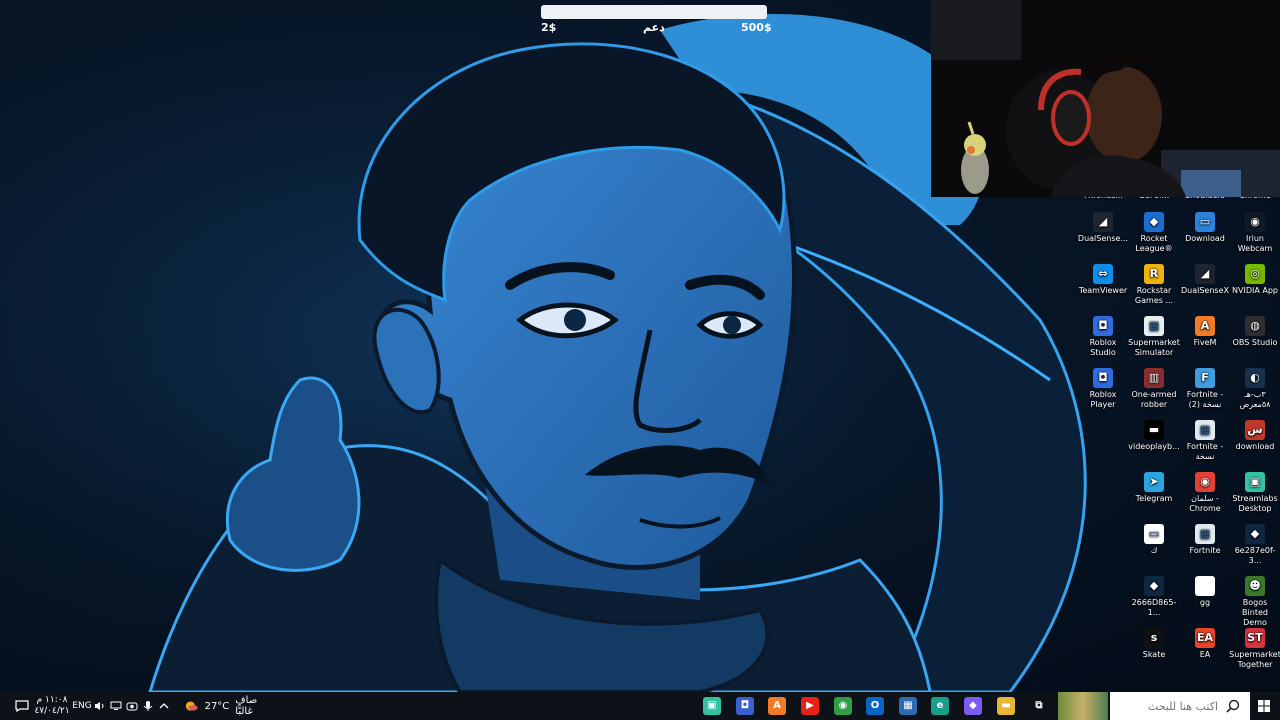  Describe the element at coordinates (1154, 222) in the screenshot. I see `rocket-league-icon: ◆` at that location.